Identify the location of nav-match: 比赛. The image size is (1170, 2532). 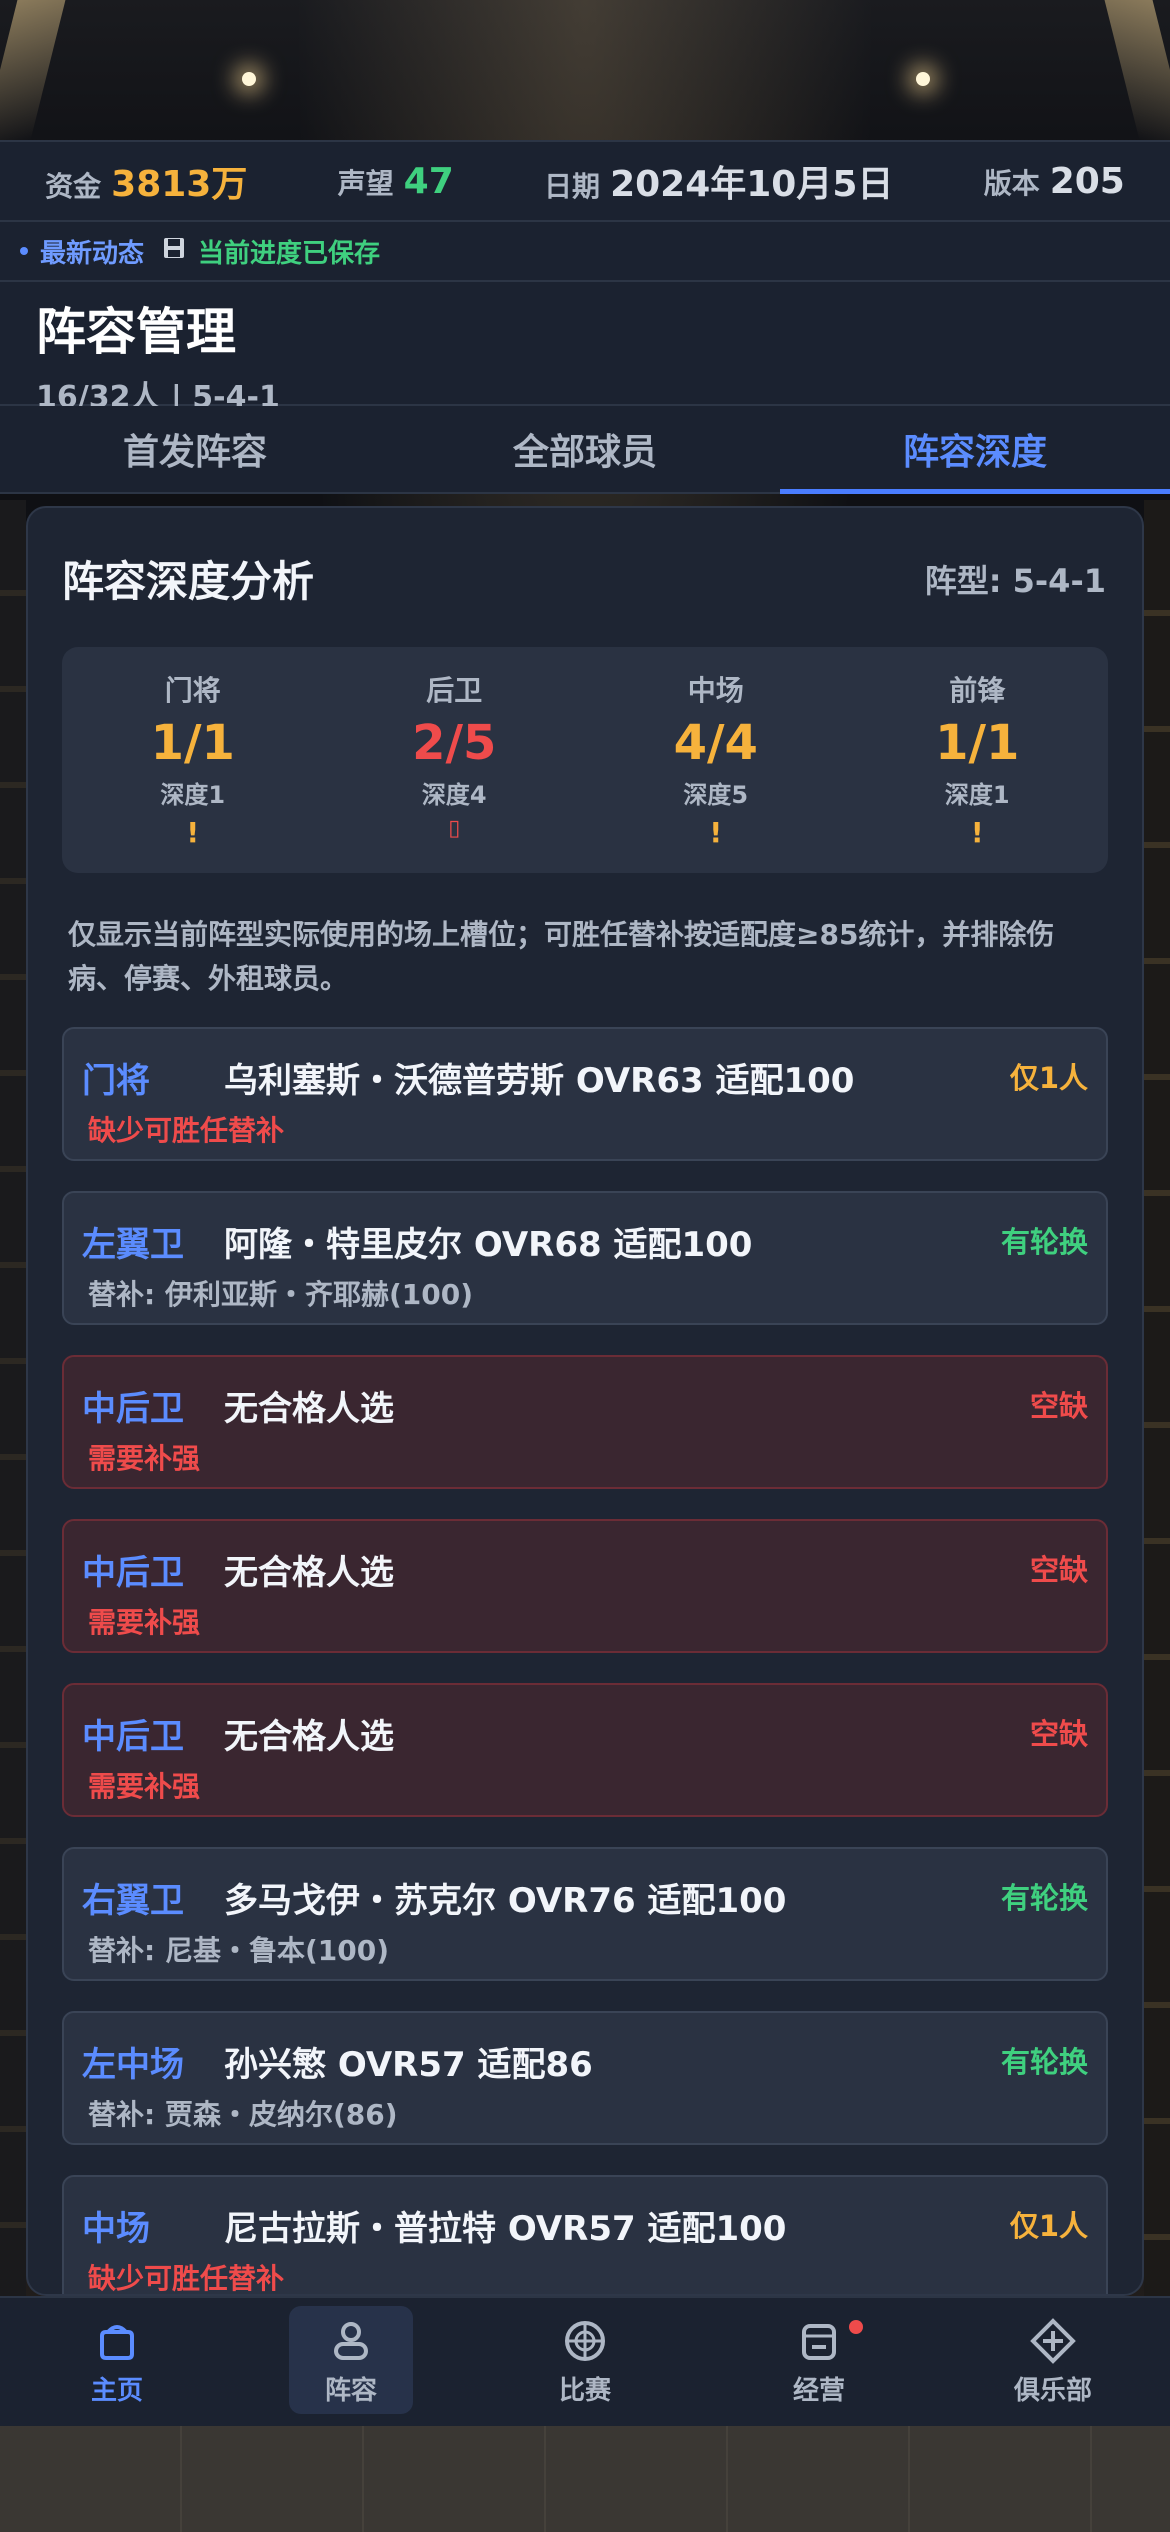
(585, 2362).